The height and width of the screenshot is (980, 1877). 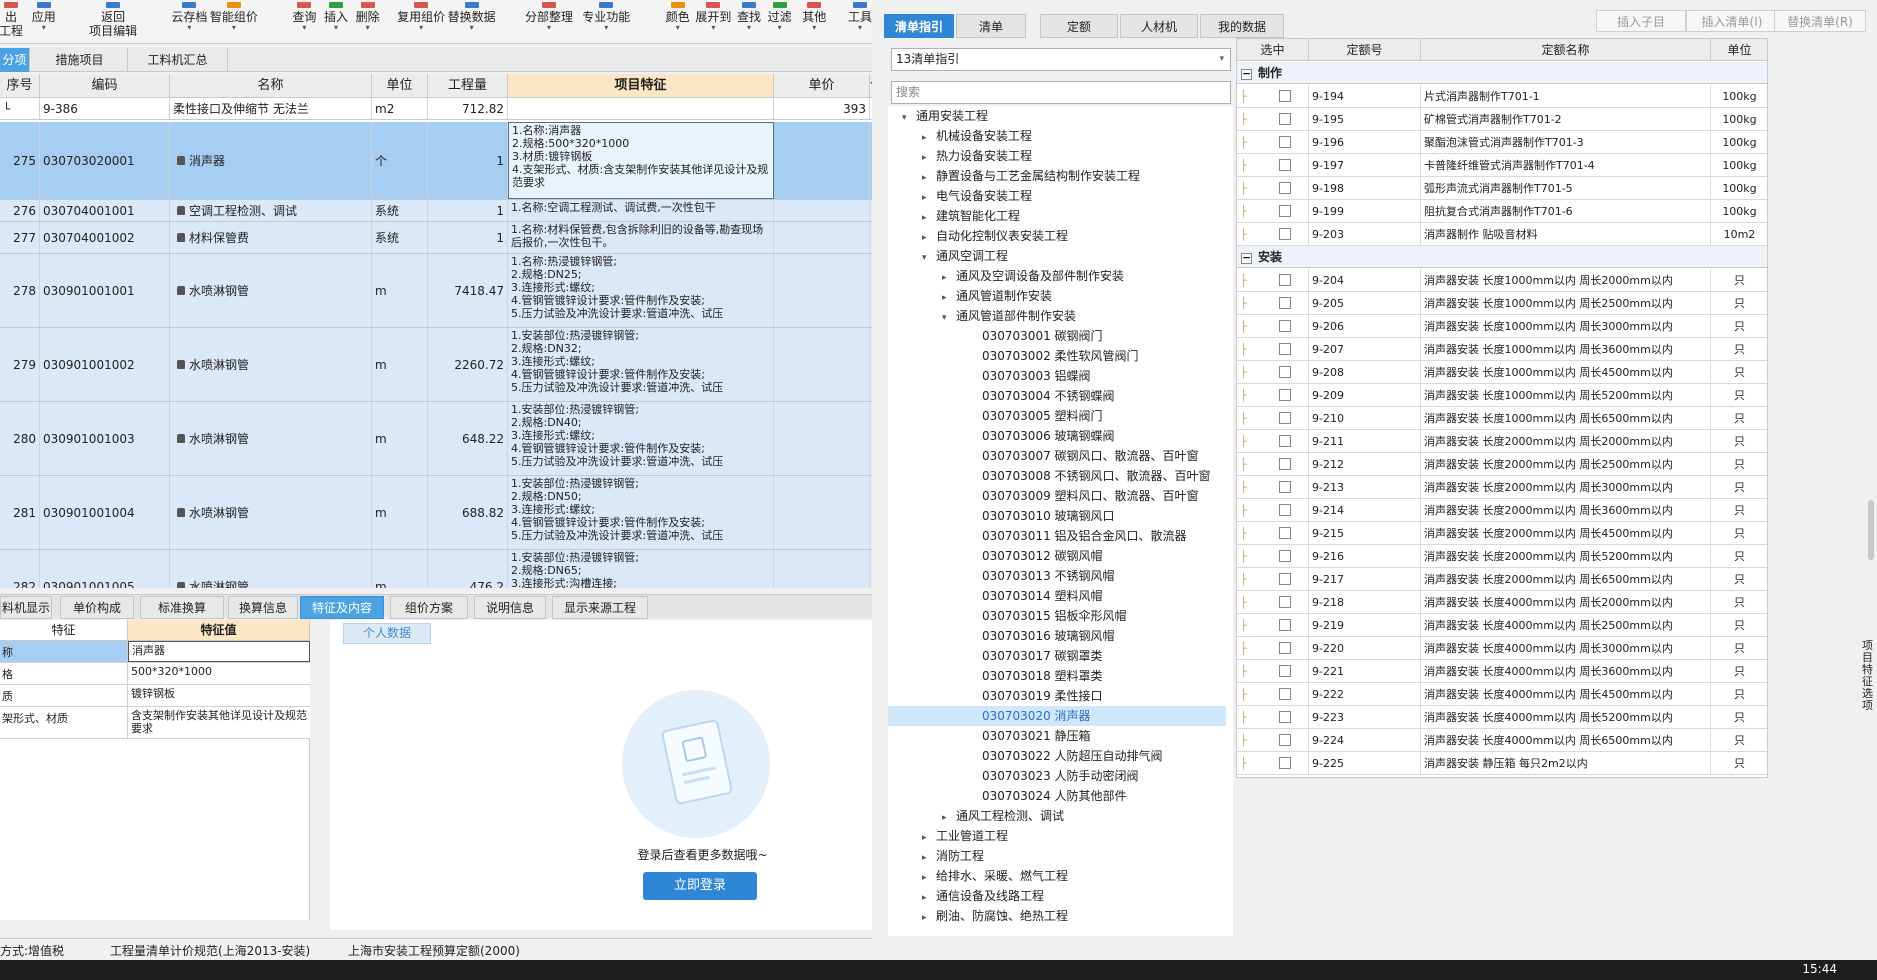 I want to click on apply-button: 应用 ▾, so click(x=44, y=22).